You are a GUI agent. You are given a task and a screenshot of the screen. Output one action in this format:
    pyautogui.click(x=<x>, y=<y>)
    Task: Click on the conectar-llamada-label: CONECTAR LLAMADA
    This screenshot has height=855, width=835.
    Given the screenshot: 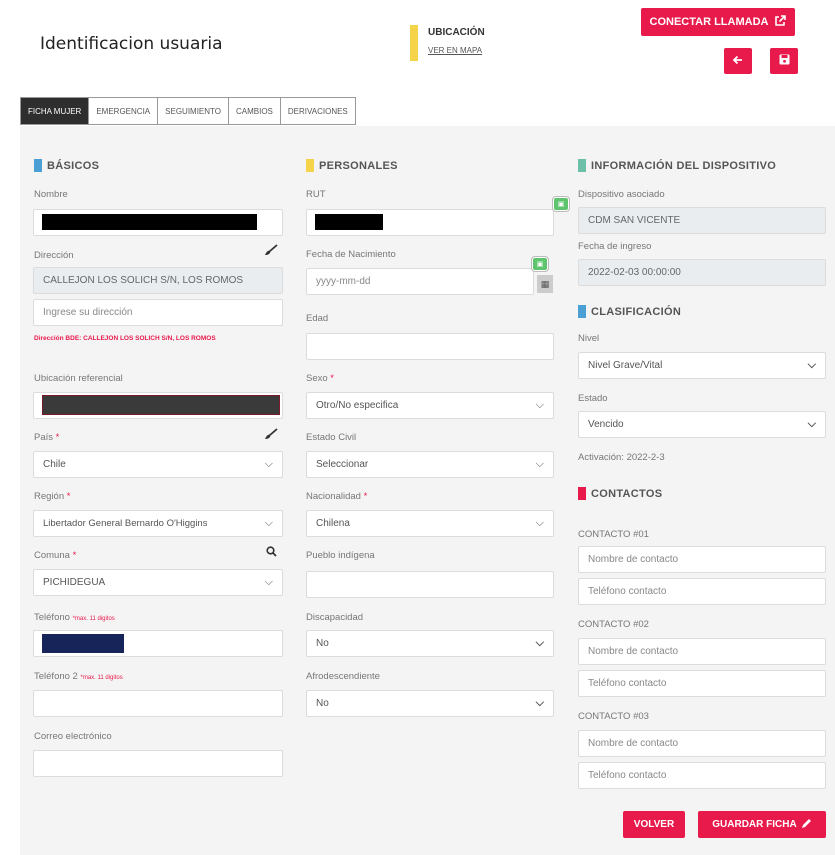 What is the action you would take?
    pyautogui.click(x=709, y=22)
    